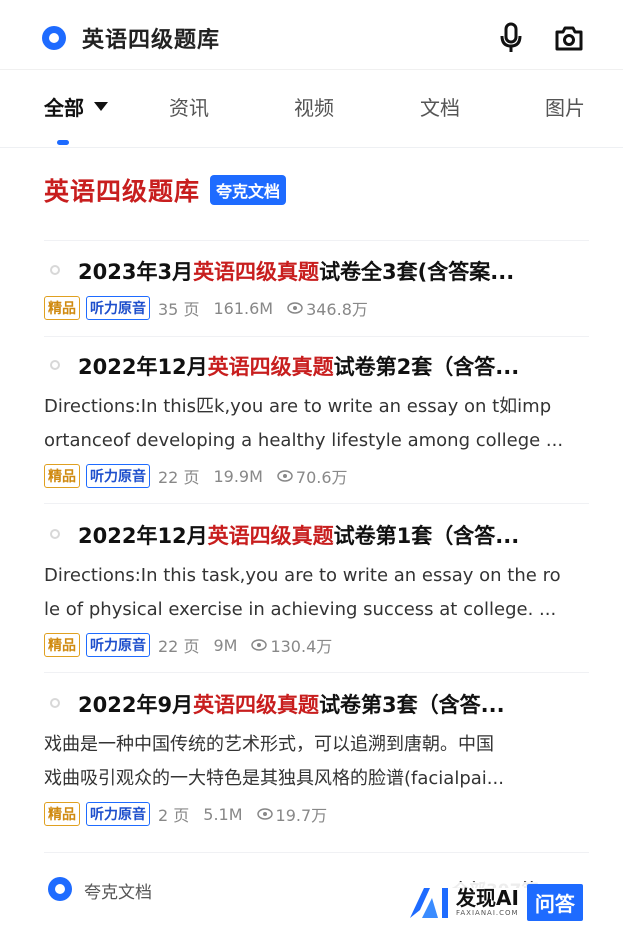  Describe the element at coordinates (223, 814) in the screenshot. I see `file-size: 5.1M` at that location.